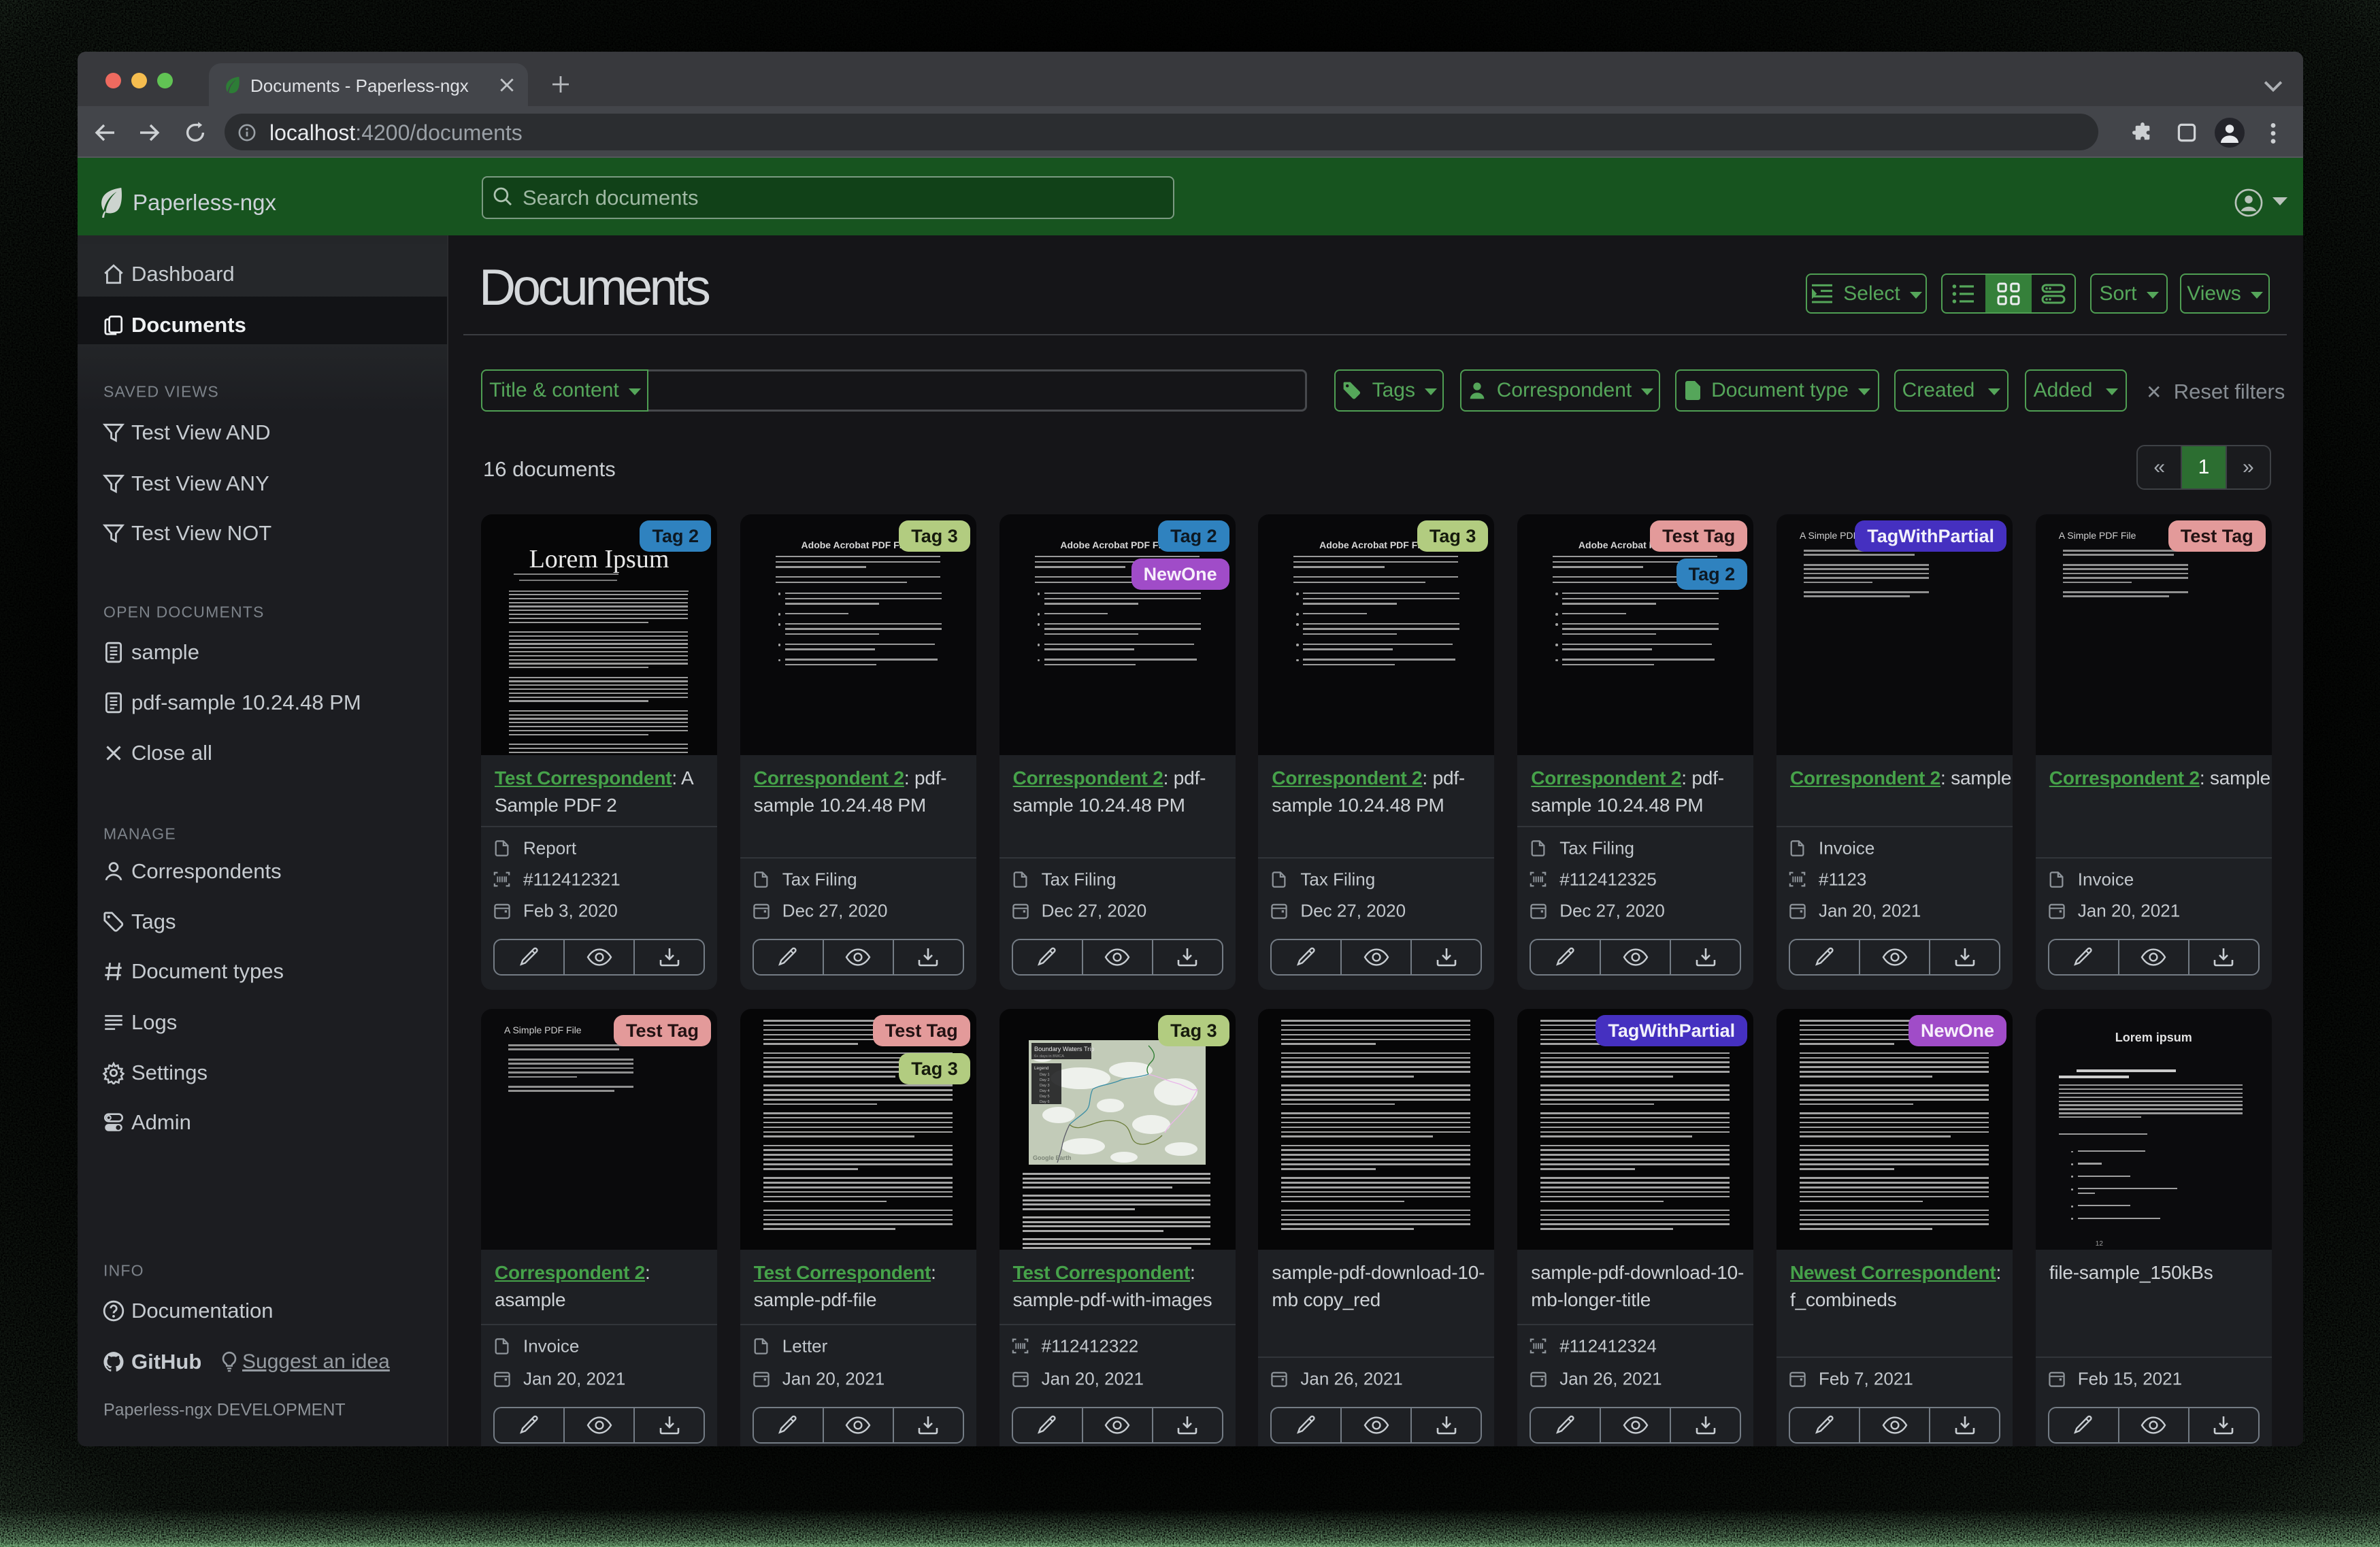 This screenshot has width=2380, height=1547. What do you see at coordinates (1045, 1086) in the screenshot?
I see `svg-text: Day 3` at bounding box center [1045, 1086].